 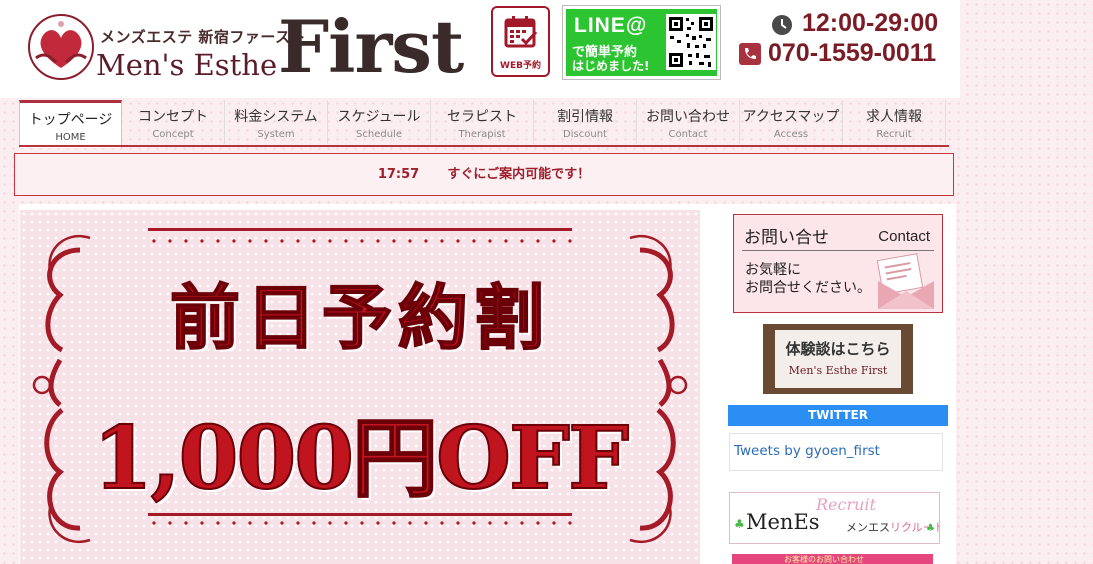 I want to click on promo-banner: お客様のお問い合わせ, so click(x=832, y=559).